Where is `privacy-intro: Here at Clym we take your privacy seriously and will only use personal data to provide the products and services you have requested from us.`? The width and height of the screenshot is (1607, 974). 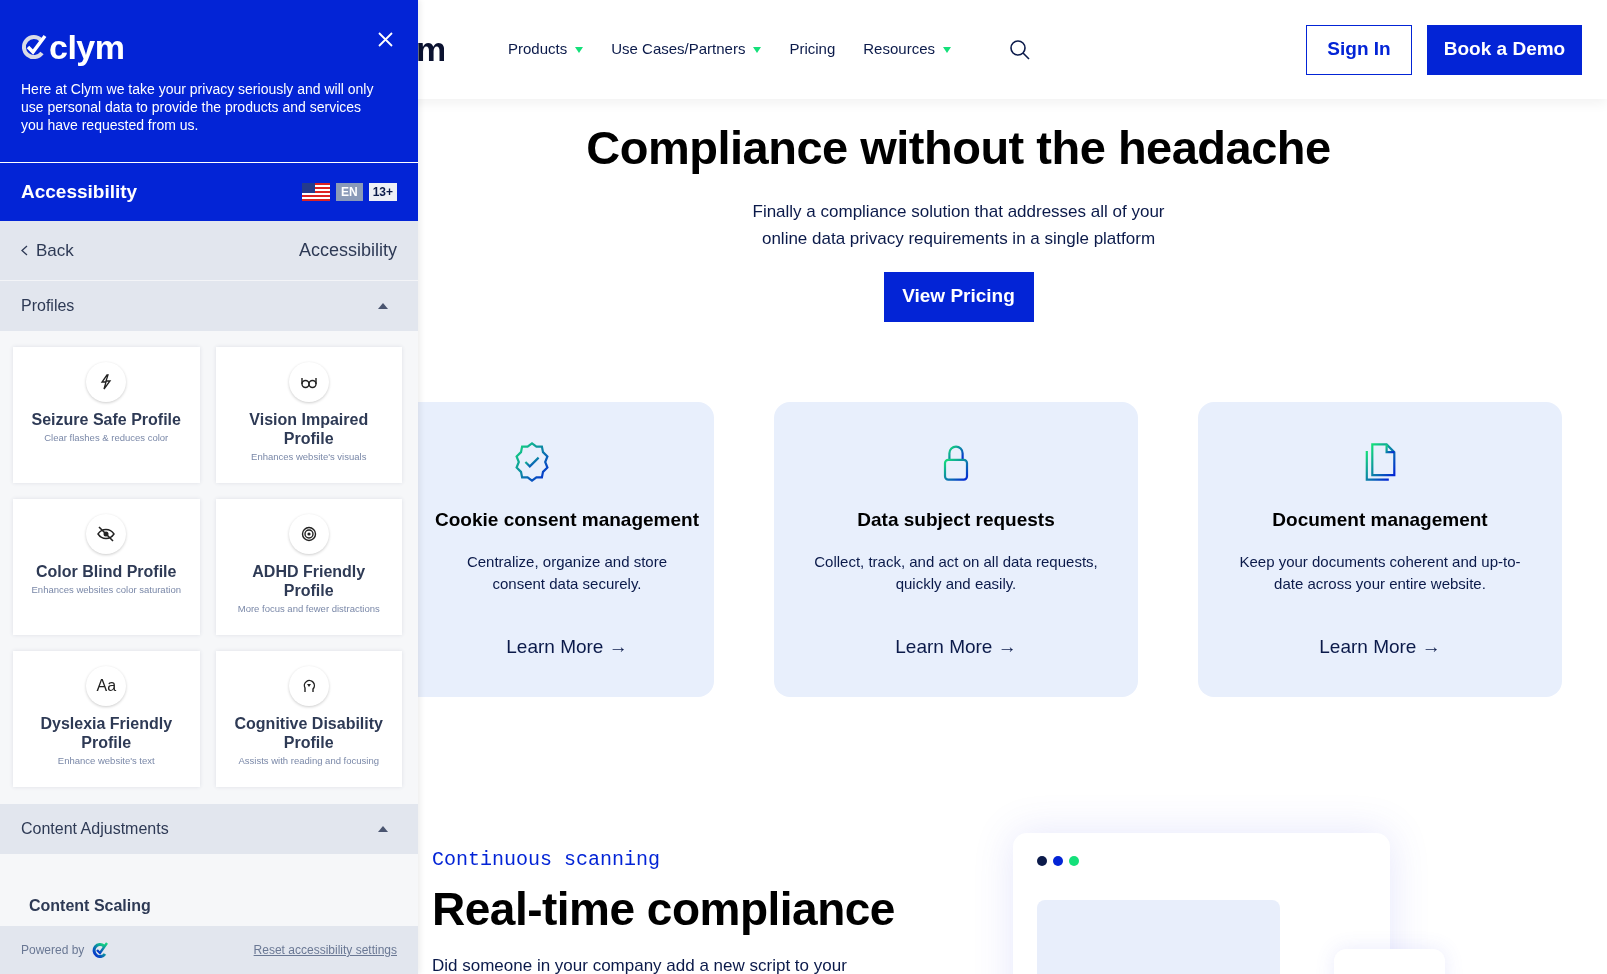
privacy-intro: Here at Clym we take your privacy seriously and will only use personal data to provide the products and services you have requested from us. is located at coordinates (198, 107).